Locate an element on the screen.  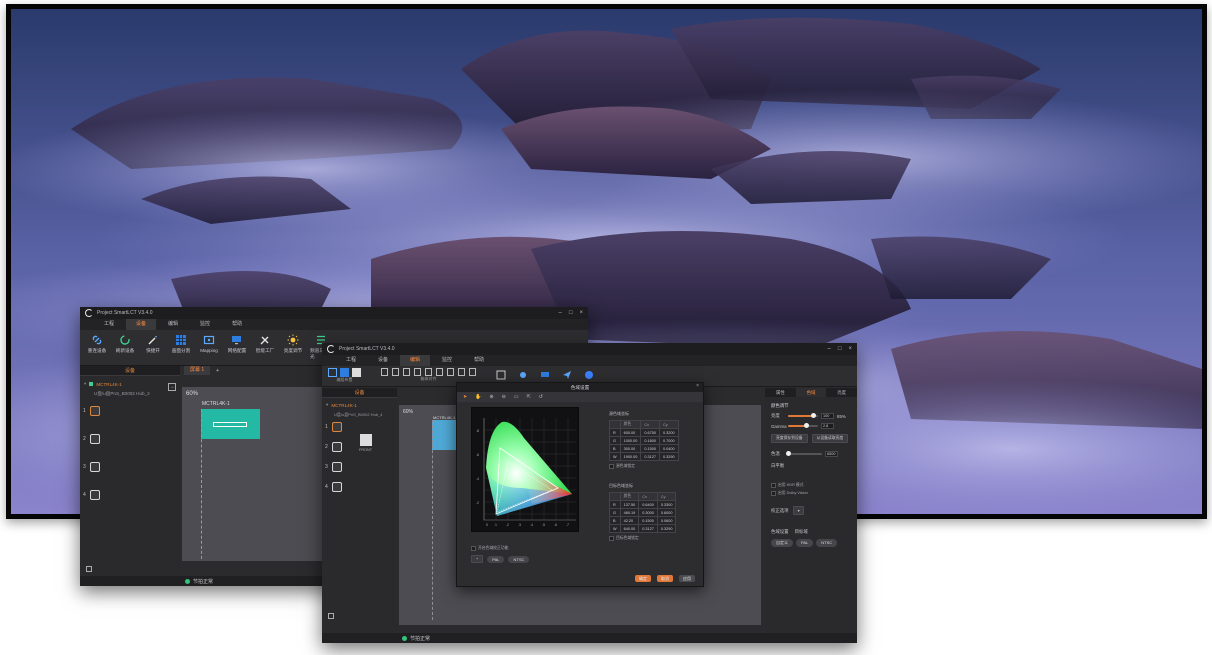
front-layer-thumb is located at coordinates (366, 440).